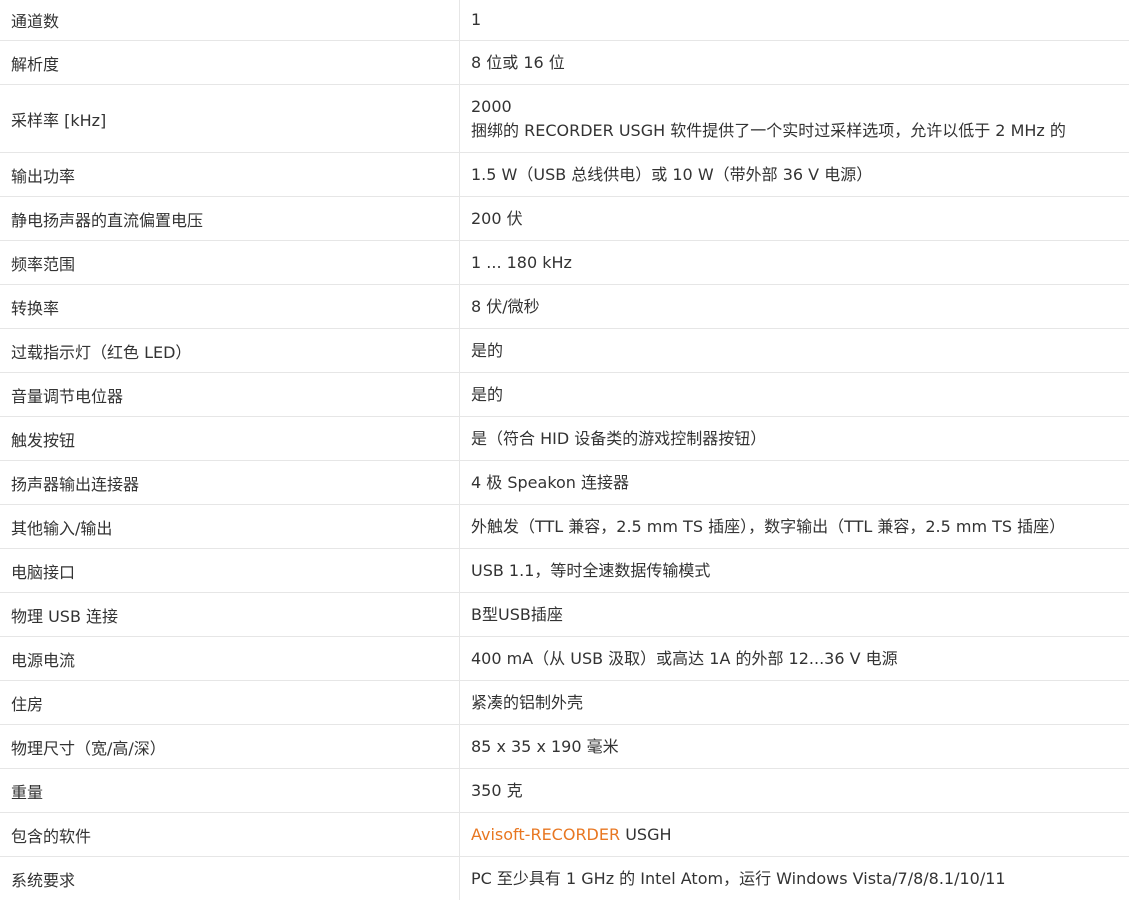  I want to click on table-row: 电脑接口 USB 1.1，等时全速数据传输模式, so click(564, 570).